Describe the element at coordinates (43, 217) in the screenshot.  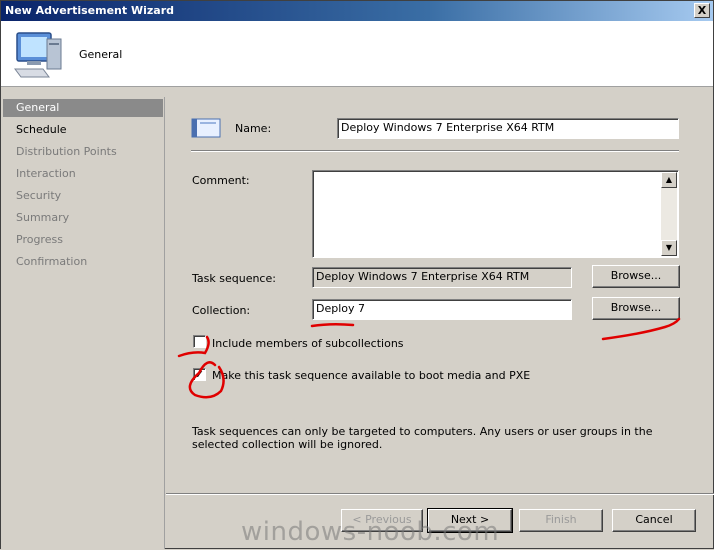
I see `nav-item-summary: Summary` at that location.